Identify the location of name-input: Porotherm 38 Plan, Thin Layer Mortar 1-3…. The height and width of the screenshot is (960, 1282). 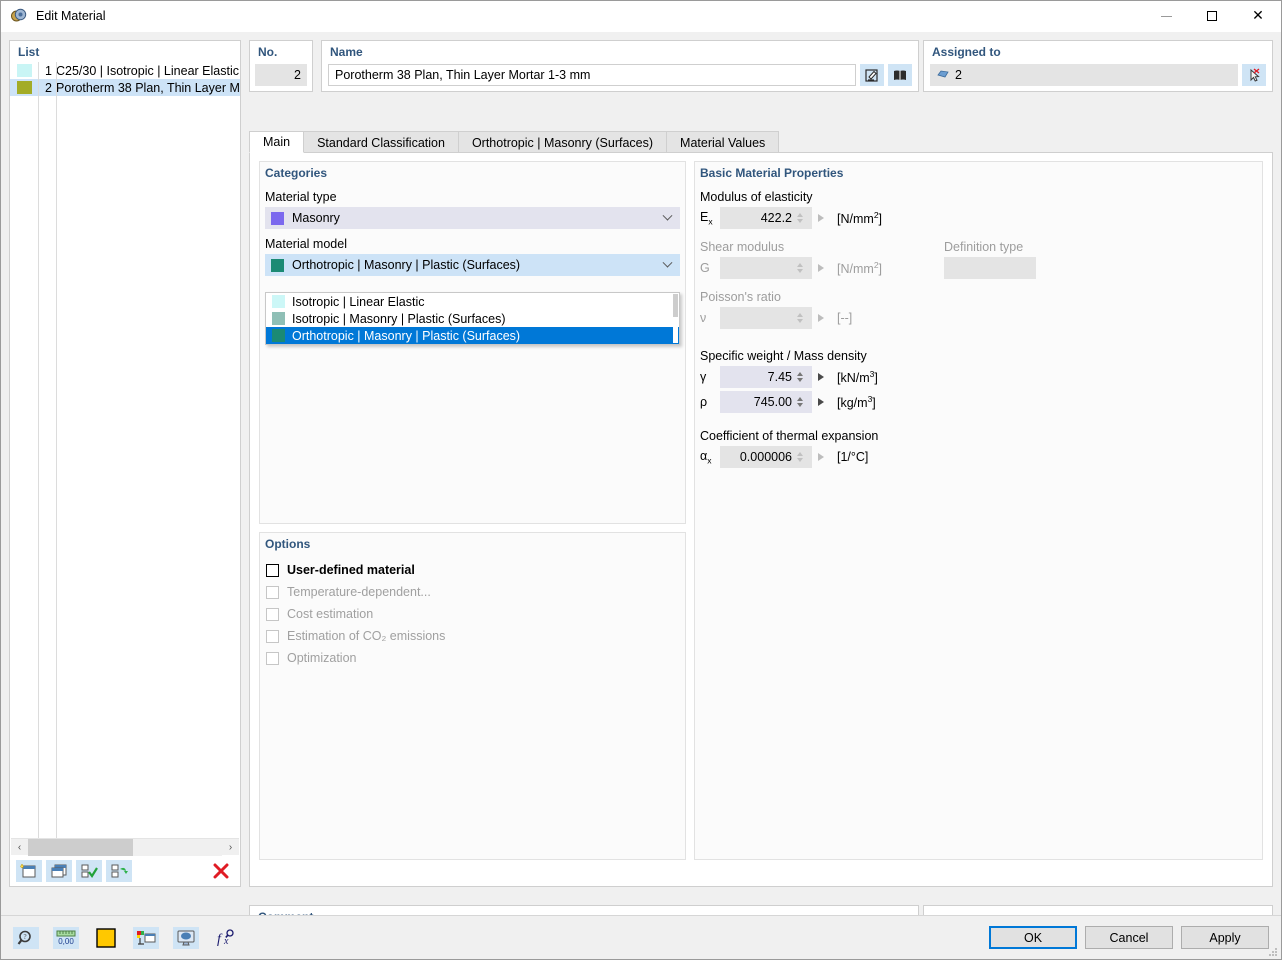
(592, 75).